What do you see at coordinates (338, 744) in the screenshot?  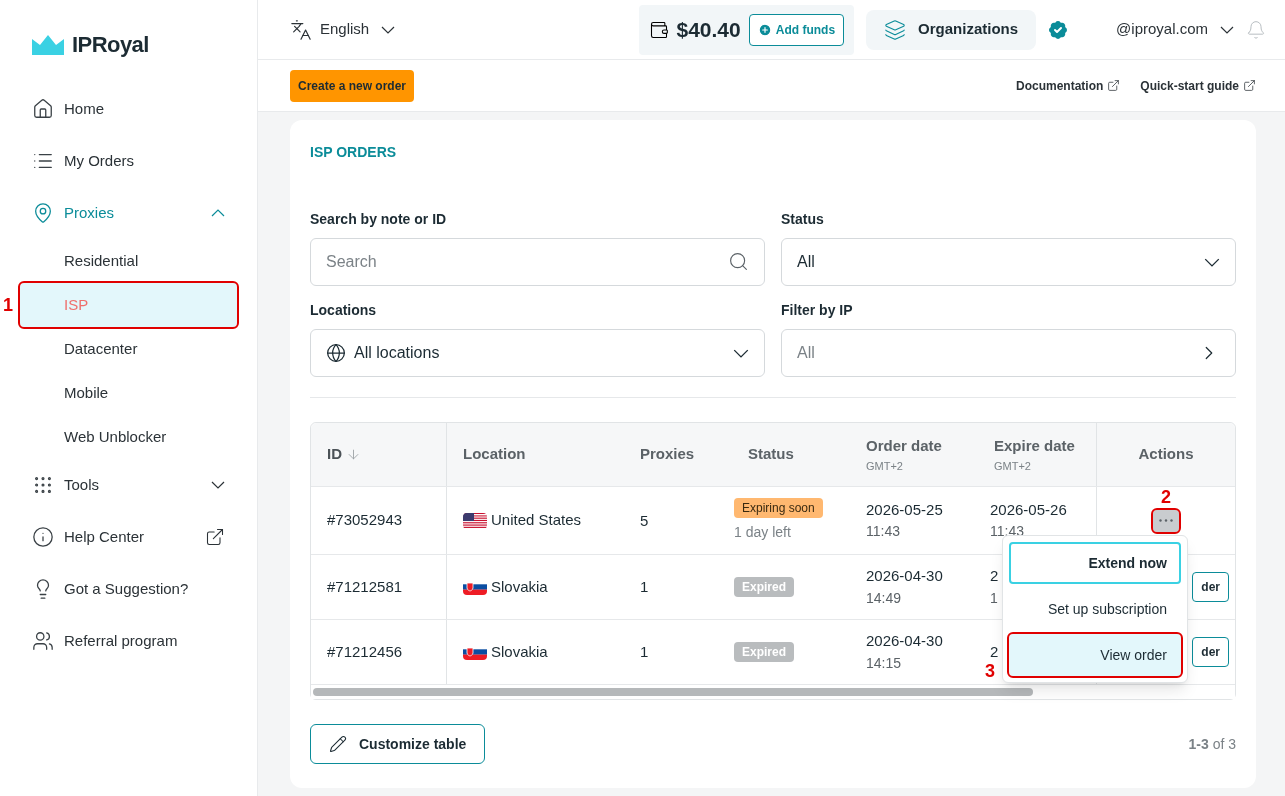 I see `pencil-icon` at bounding box center [338, 744].